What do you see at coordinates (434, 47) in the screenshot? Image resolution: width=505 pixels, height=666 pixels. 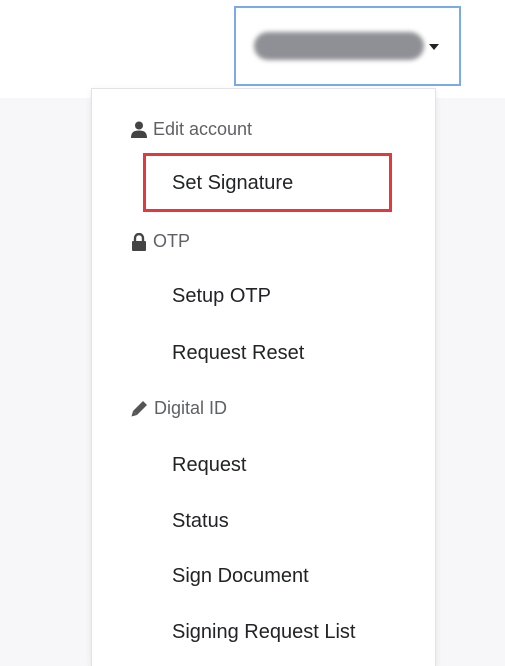 I see `caret-down-icon` at bounding box center [434, 47].